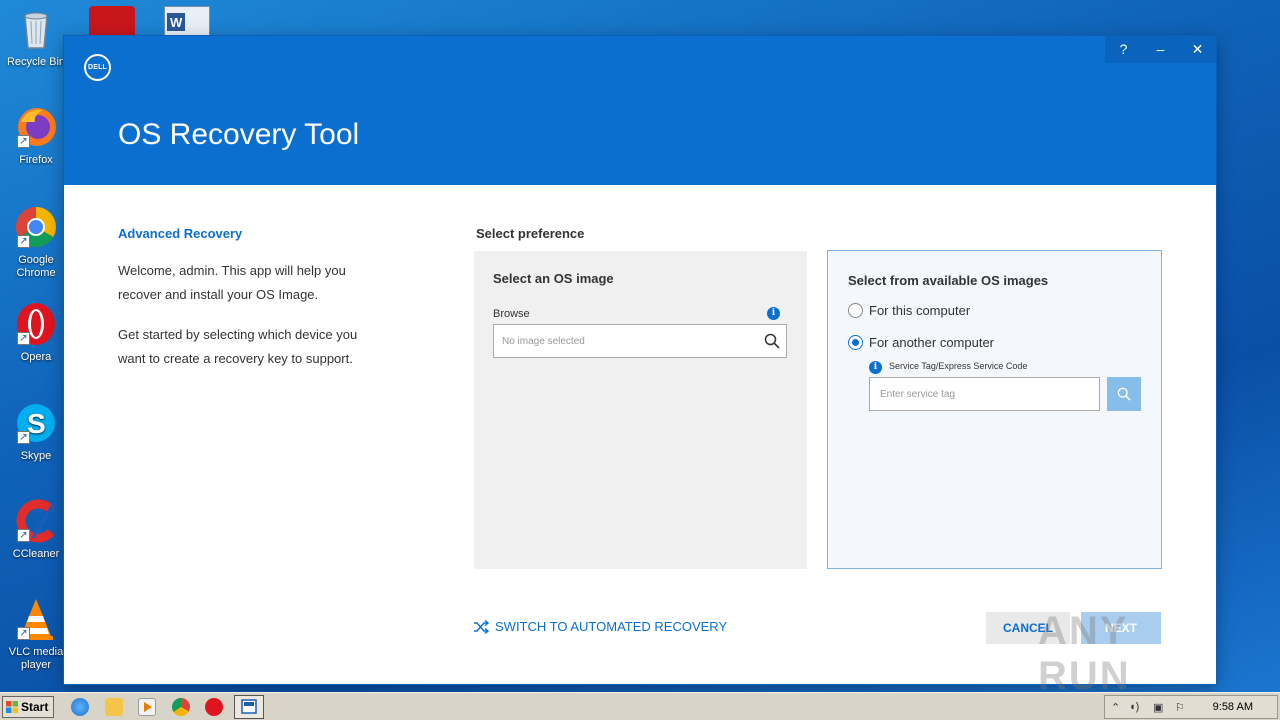 The height and width of the screenshot is (720, 1280). I want to click on desktop-icon-label: CCleaner, so click(36, 554).